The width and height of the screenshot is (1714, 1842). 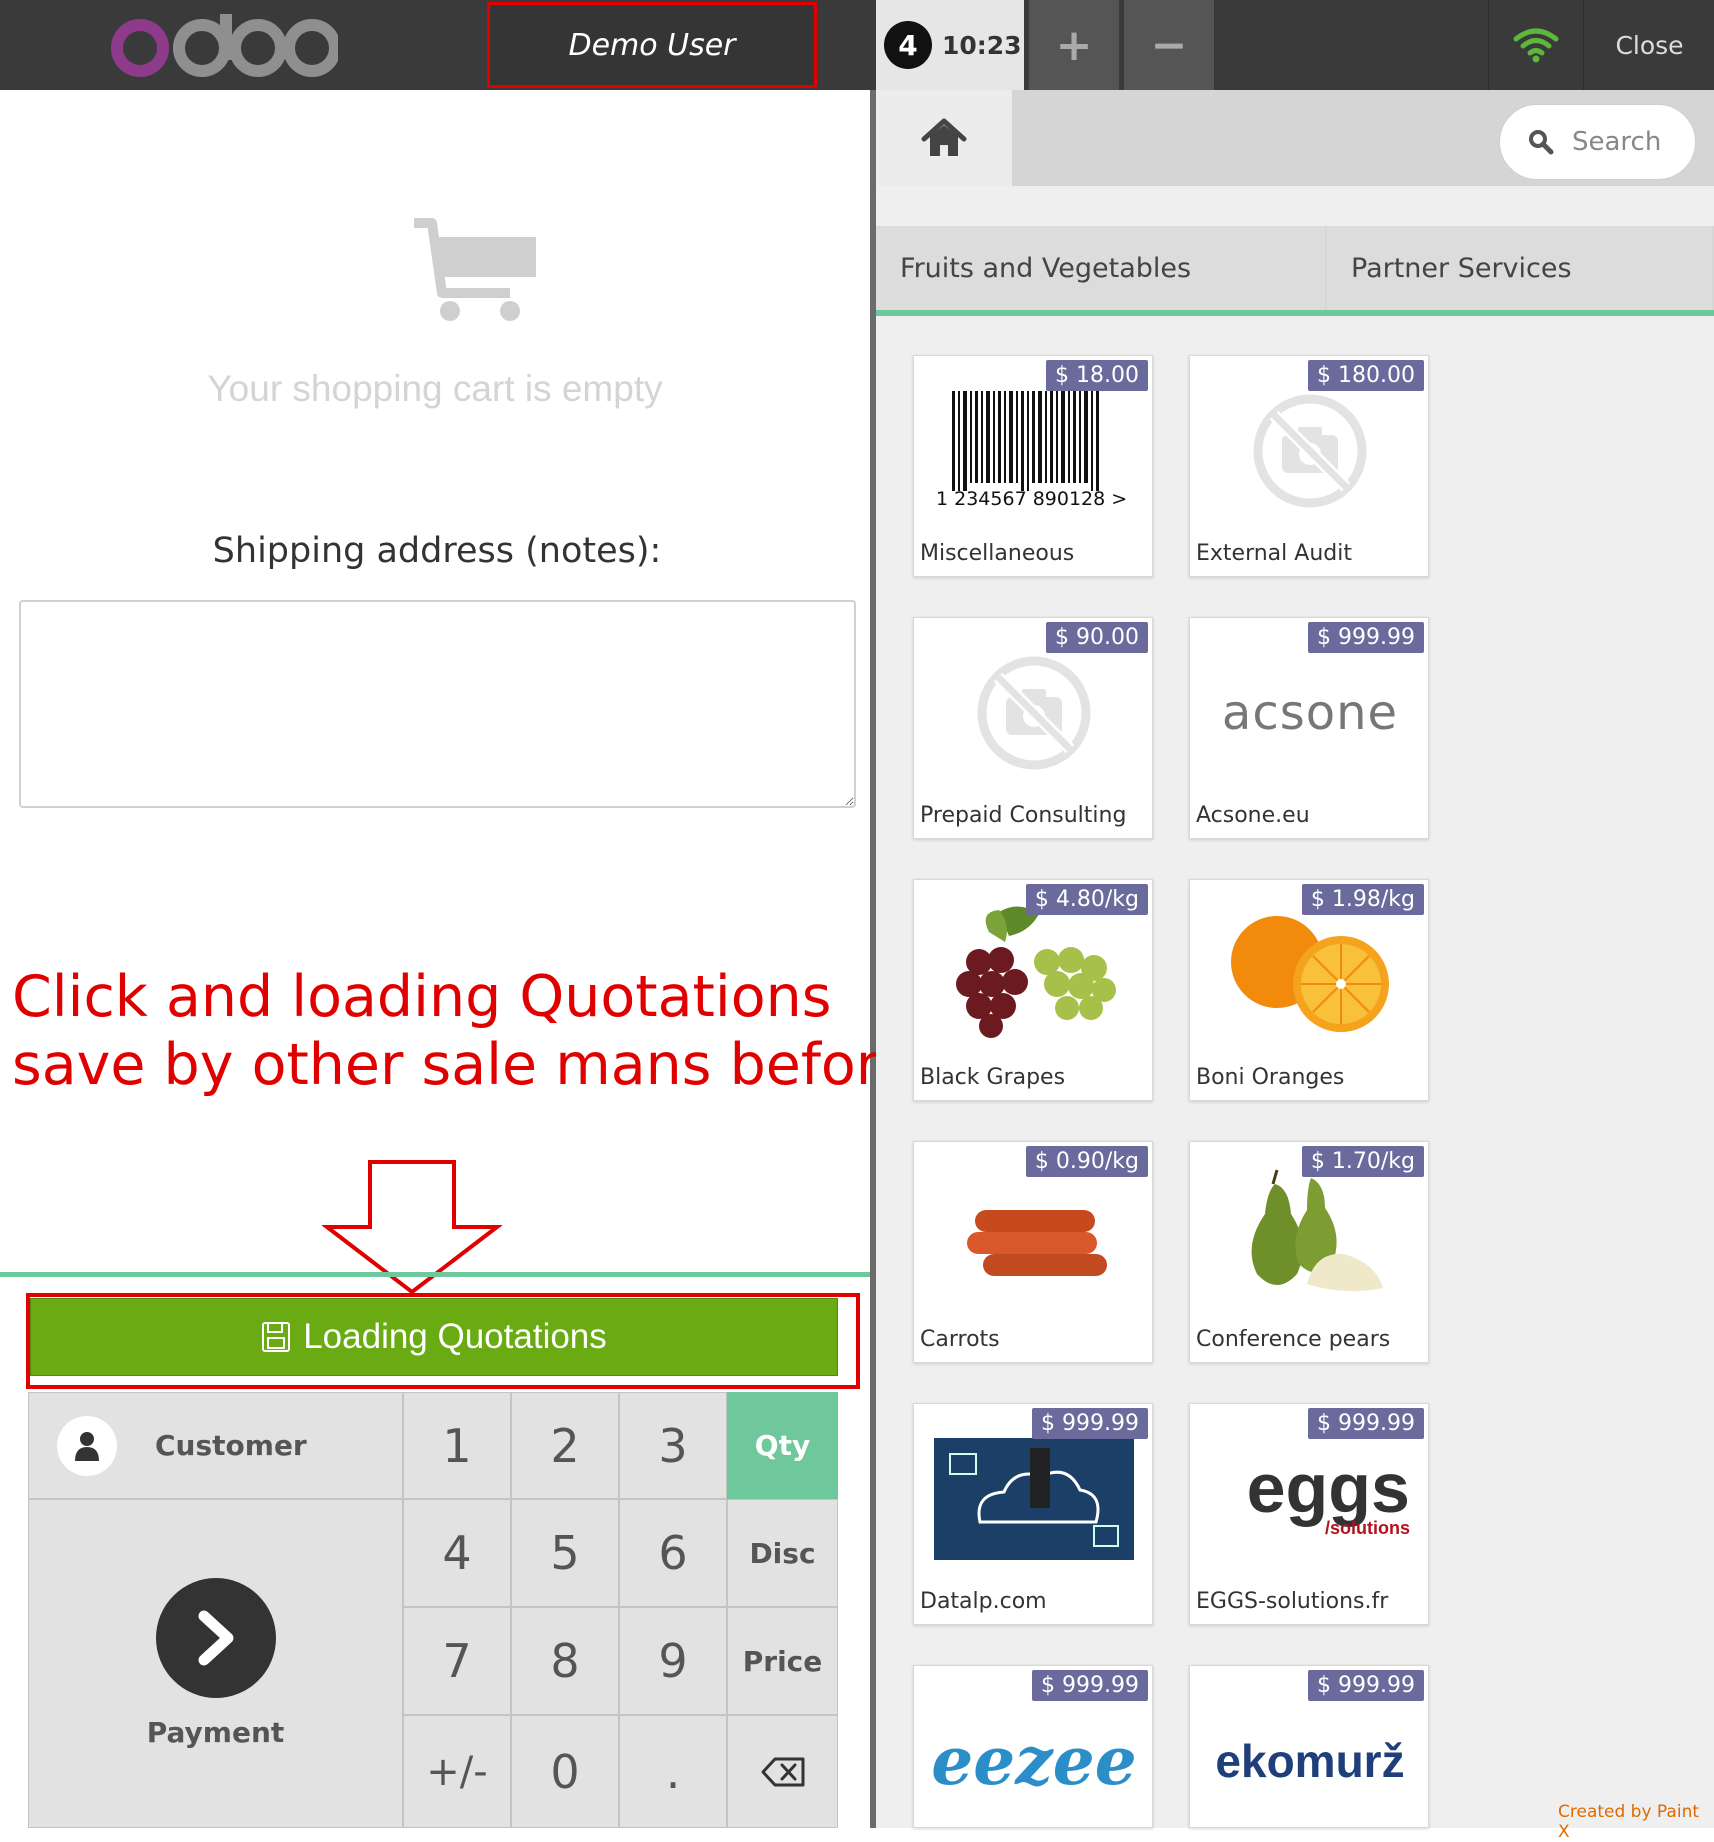 I want to click on wifi-icon, so click(x=1536, y=45).